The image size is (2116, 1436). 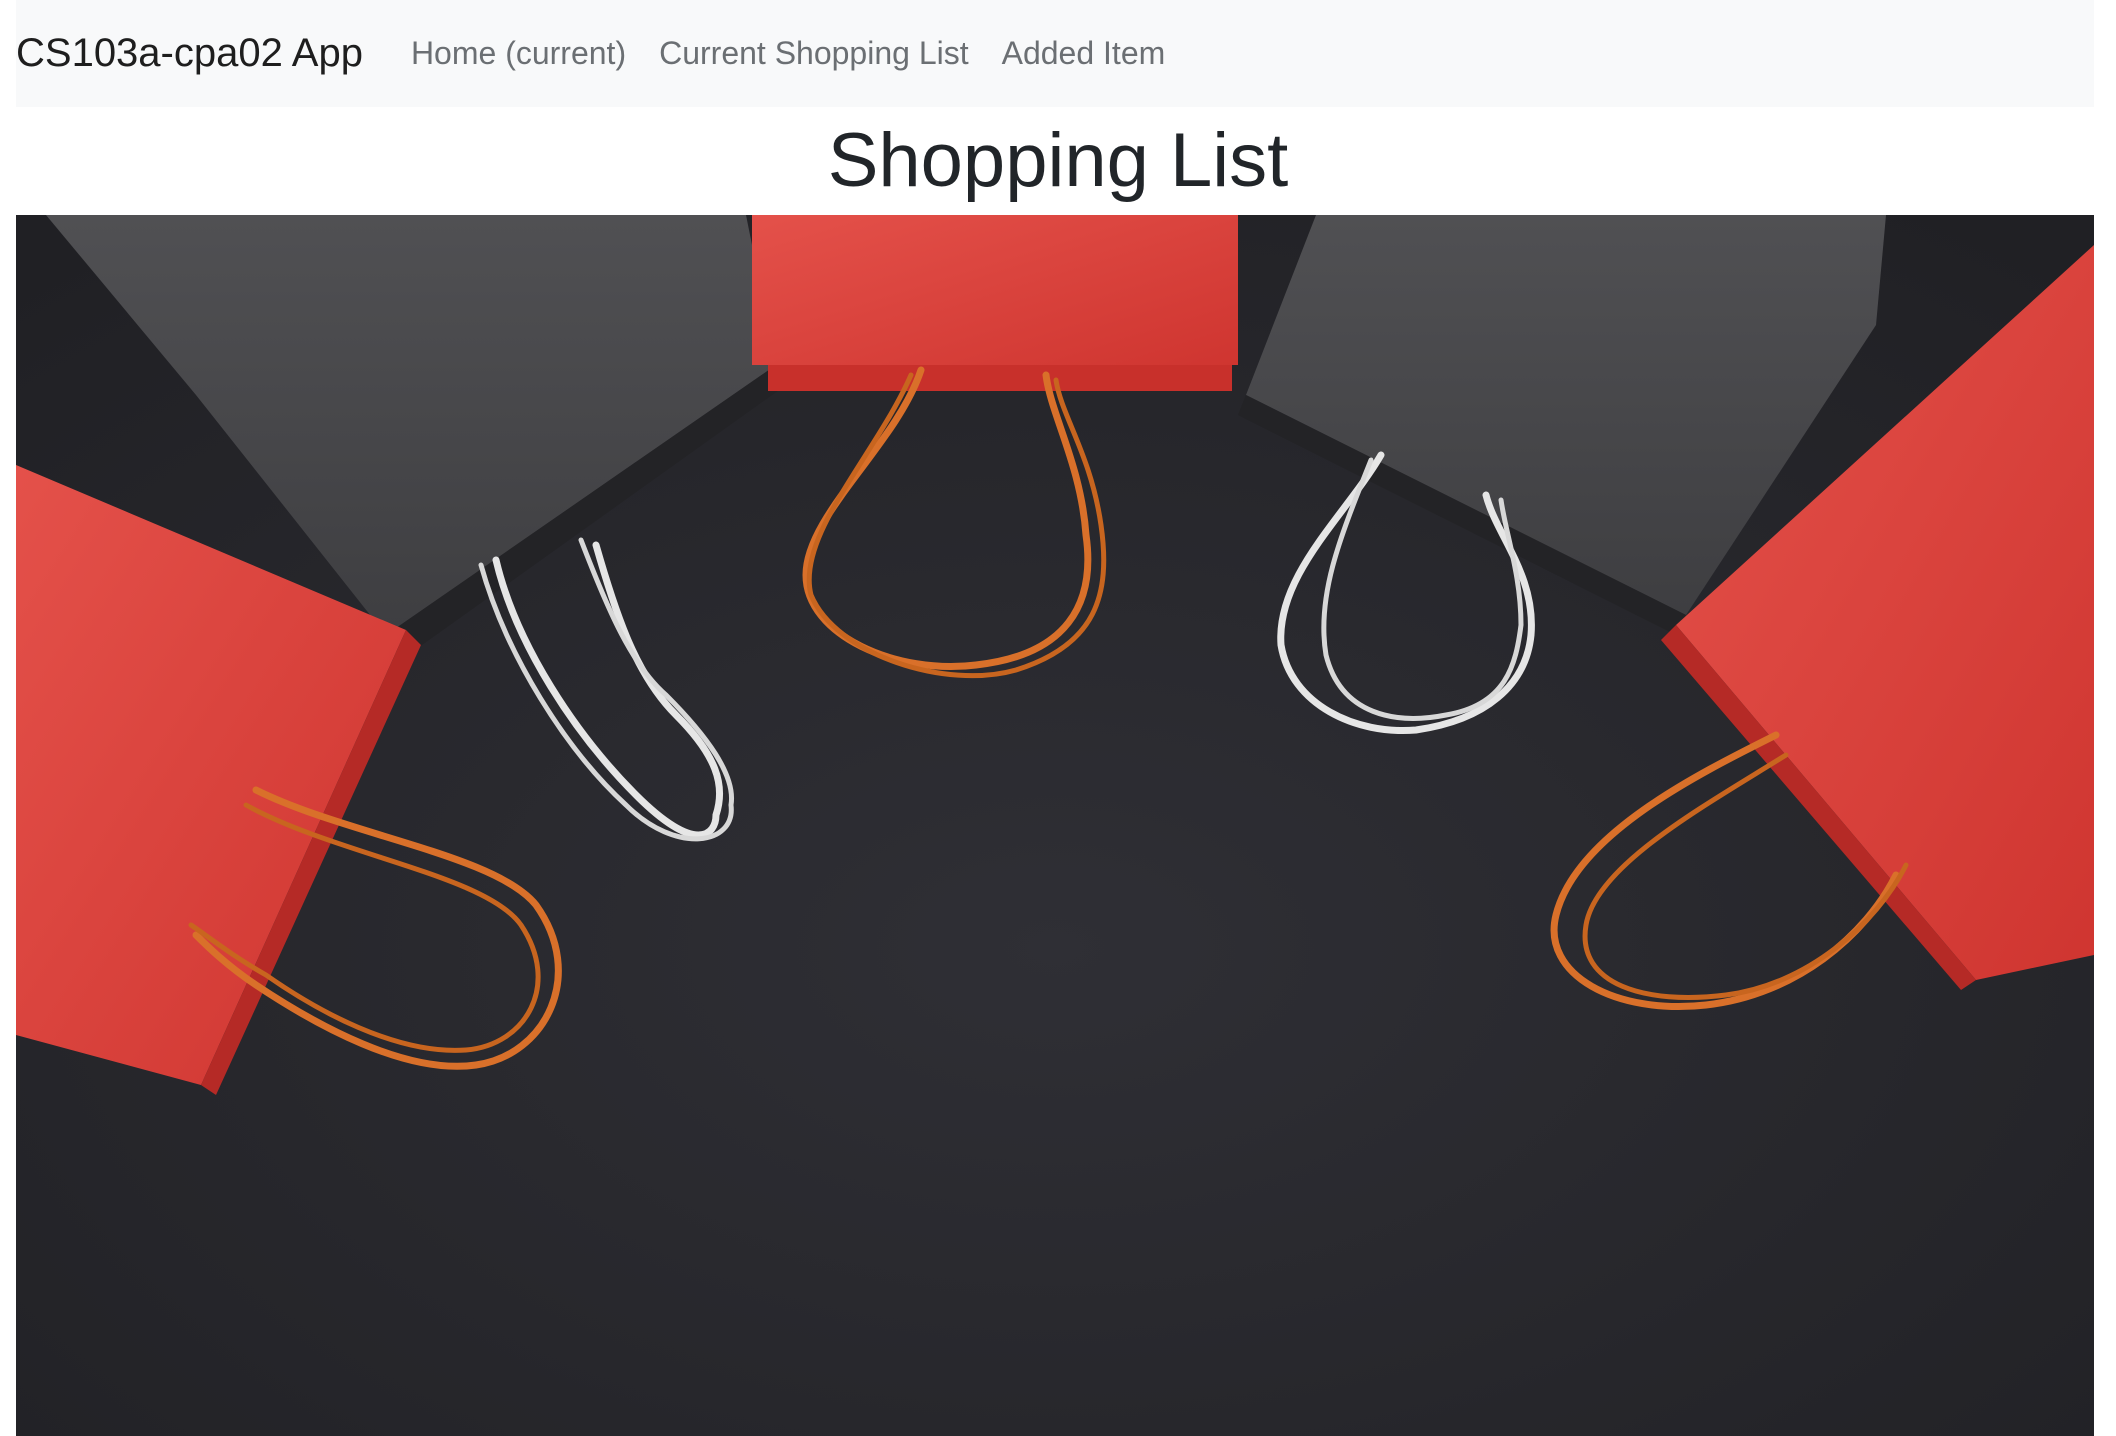 What do you see at coordinates (814, 53) in the screenshot?
I see `nav-link-current-shopping-list: Current Shopping List` at bounding box center [814, 53].